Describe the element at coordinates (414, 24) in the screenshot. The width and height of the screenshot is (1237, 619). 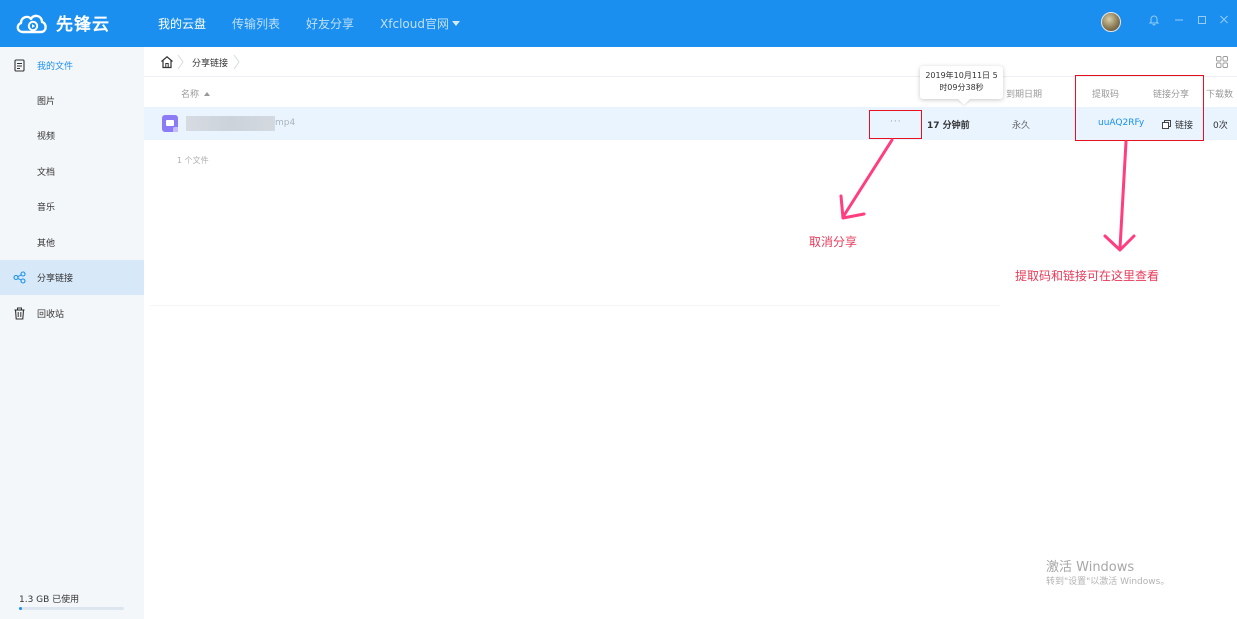
I see `nav-official-site-label: Xfcloud官网` at that location.